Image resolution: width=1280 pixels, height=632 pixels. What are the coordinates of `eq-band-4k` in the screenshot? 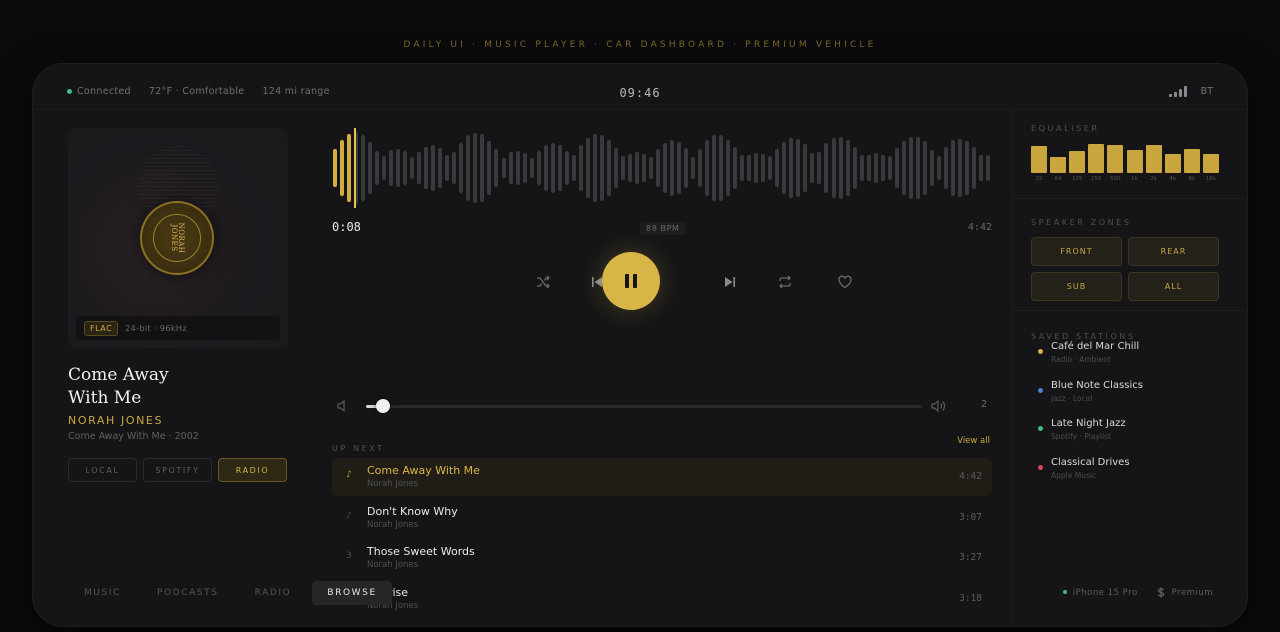 It's located at (1172, 163).